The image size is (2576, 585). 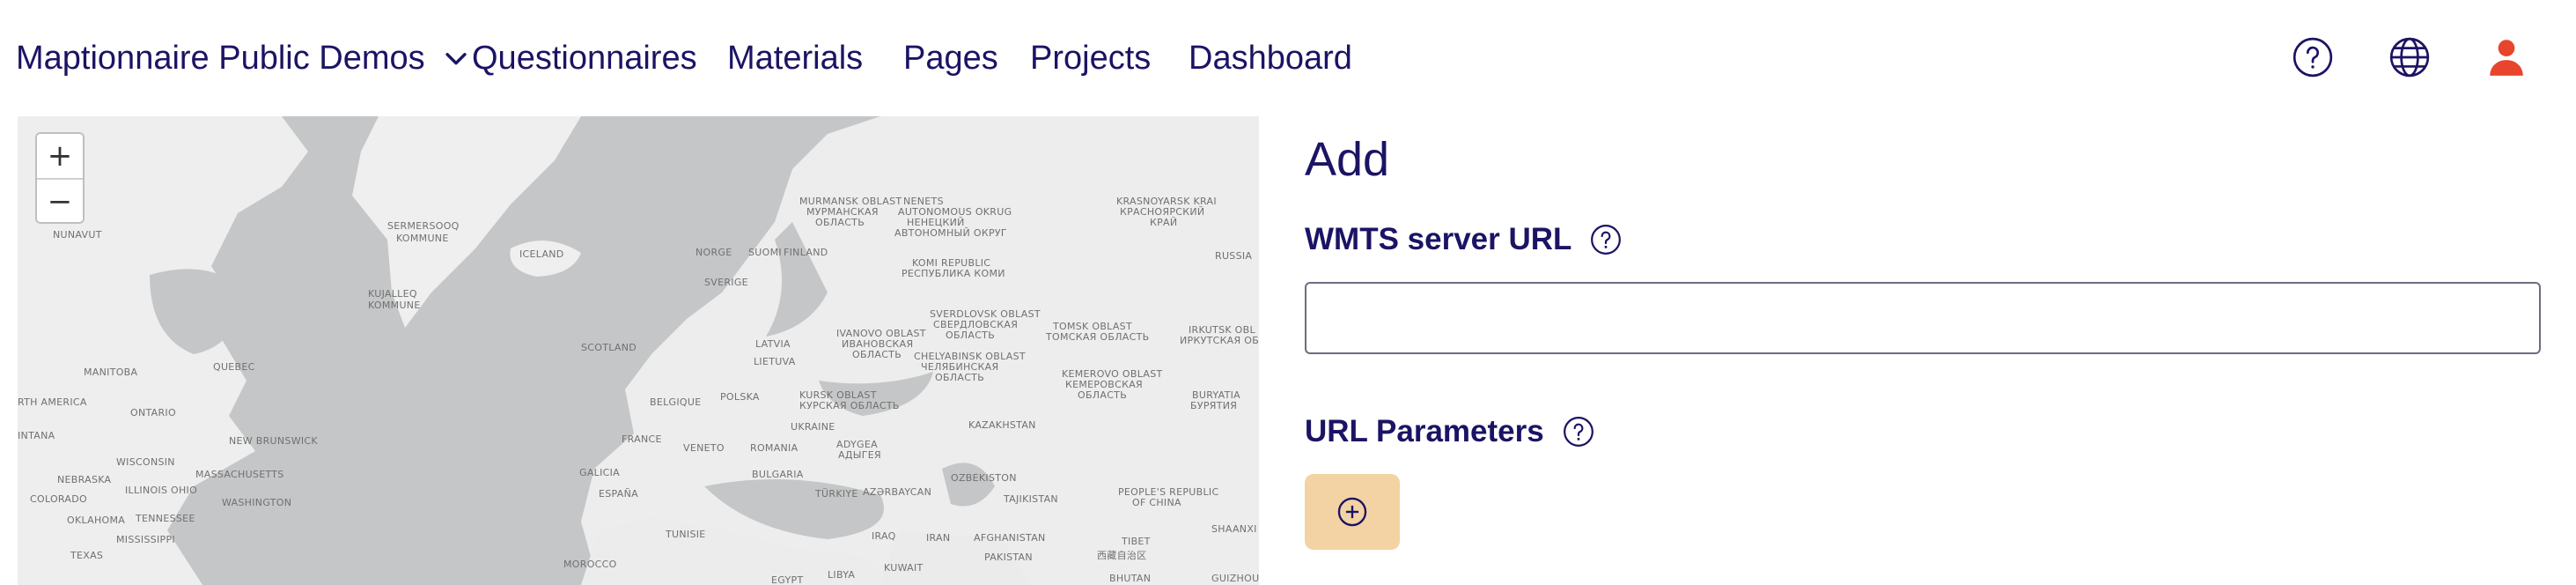 What do you see at coordinates (938, 538) in the screenshot?
I see `map-label: IRAN` at bounding box center [938, 538].